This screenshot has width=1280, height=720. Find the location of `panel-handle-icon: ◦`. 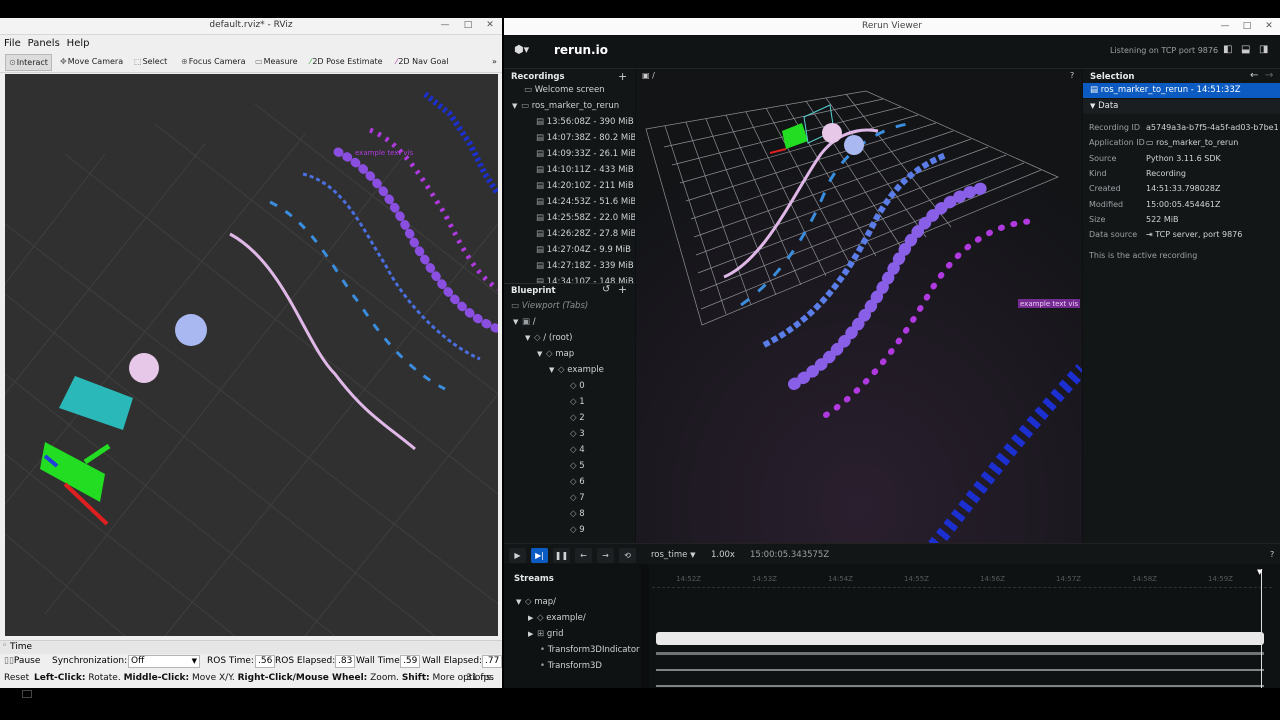

panel-handle-icon: ◦ is located at coordinates (5, 646).